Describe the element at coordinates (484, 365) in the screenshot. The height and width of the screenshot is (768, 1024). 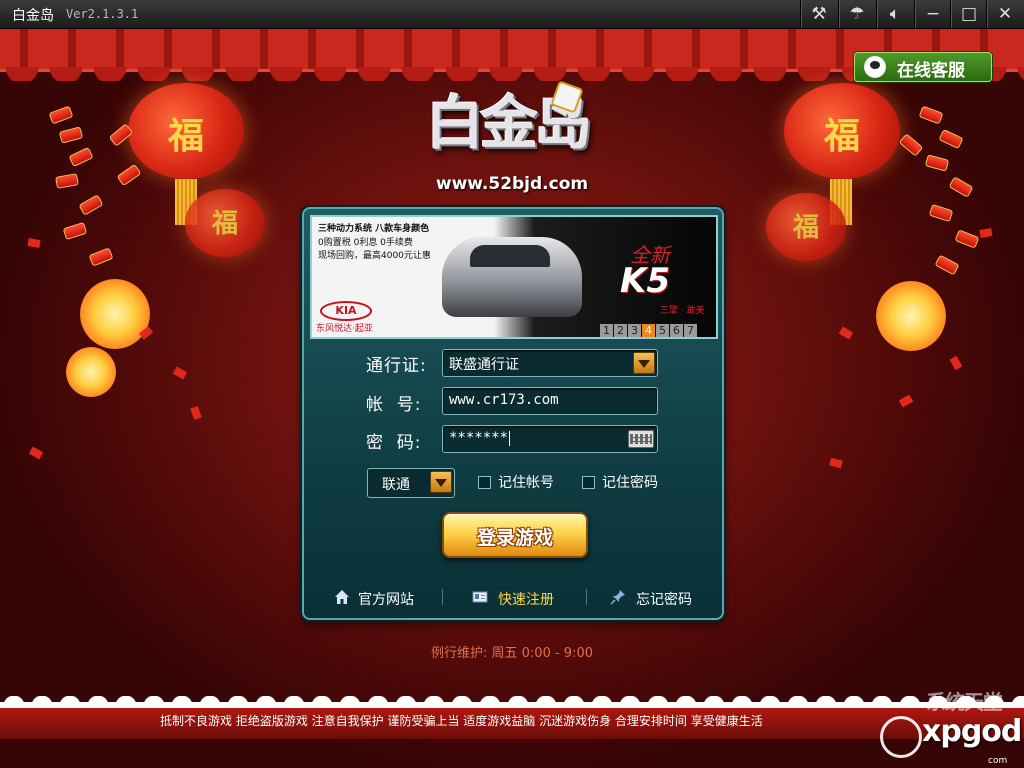
I see `pass-select-value: 联盛通行证` at that location.